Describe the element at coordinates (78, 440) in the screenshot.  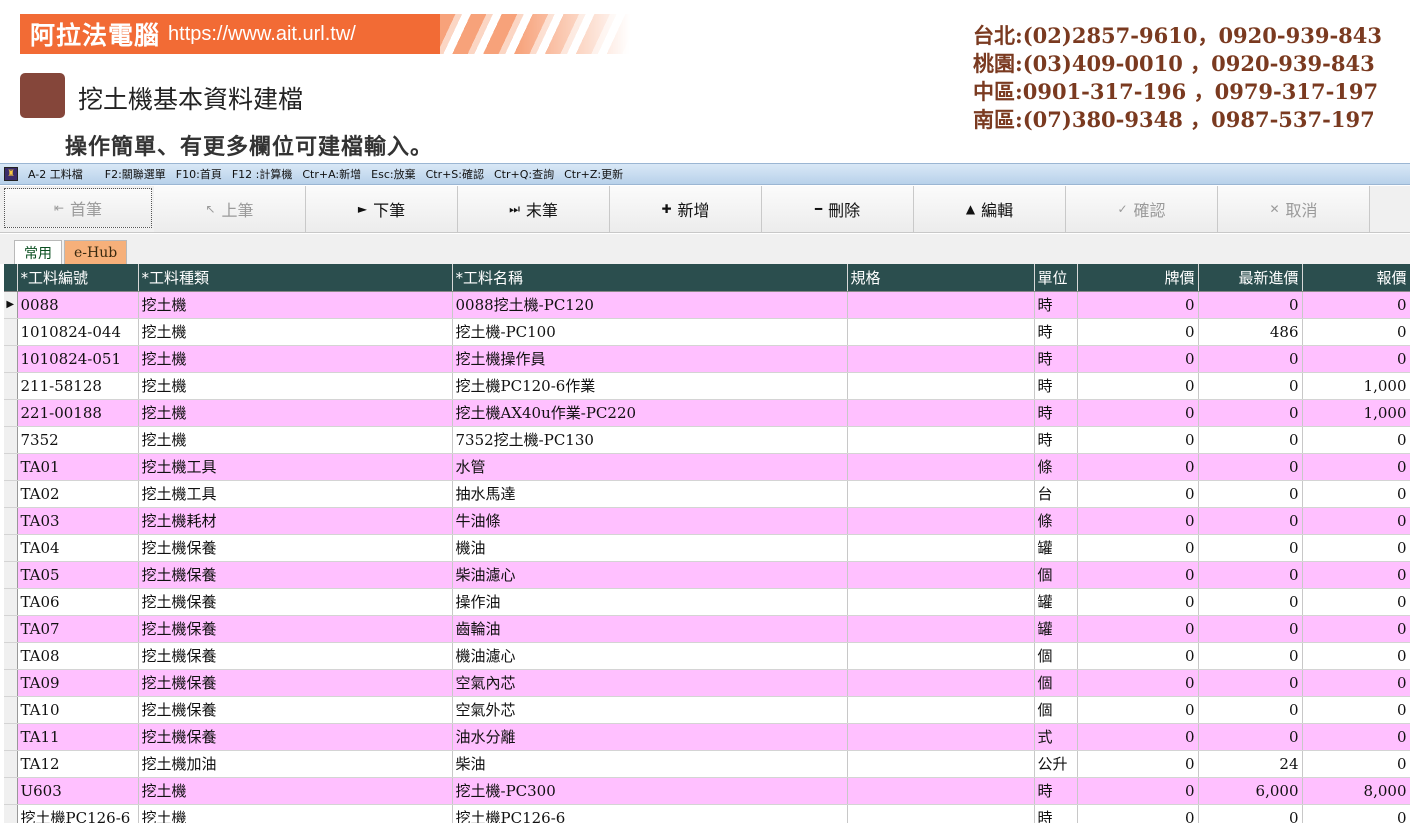
I see `table-cell: 7352` at that location.